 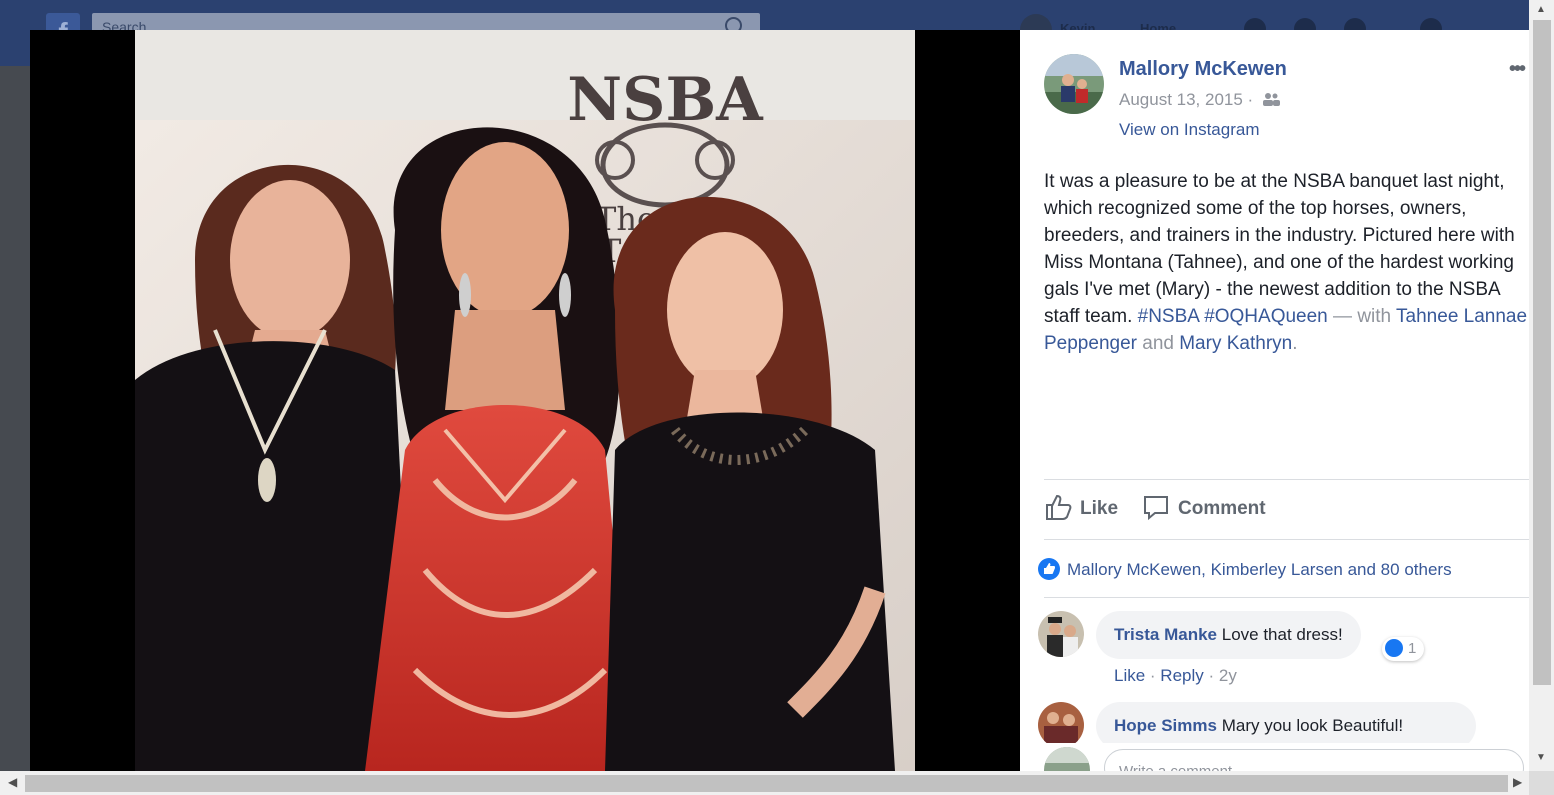 I want to click on comment-reaction-count: 1, so click(x=1403, y=649).